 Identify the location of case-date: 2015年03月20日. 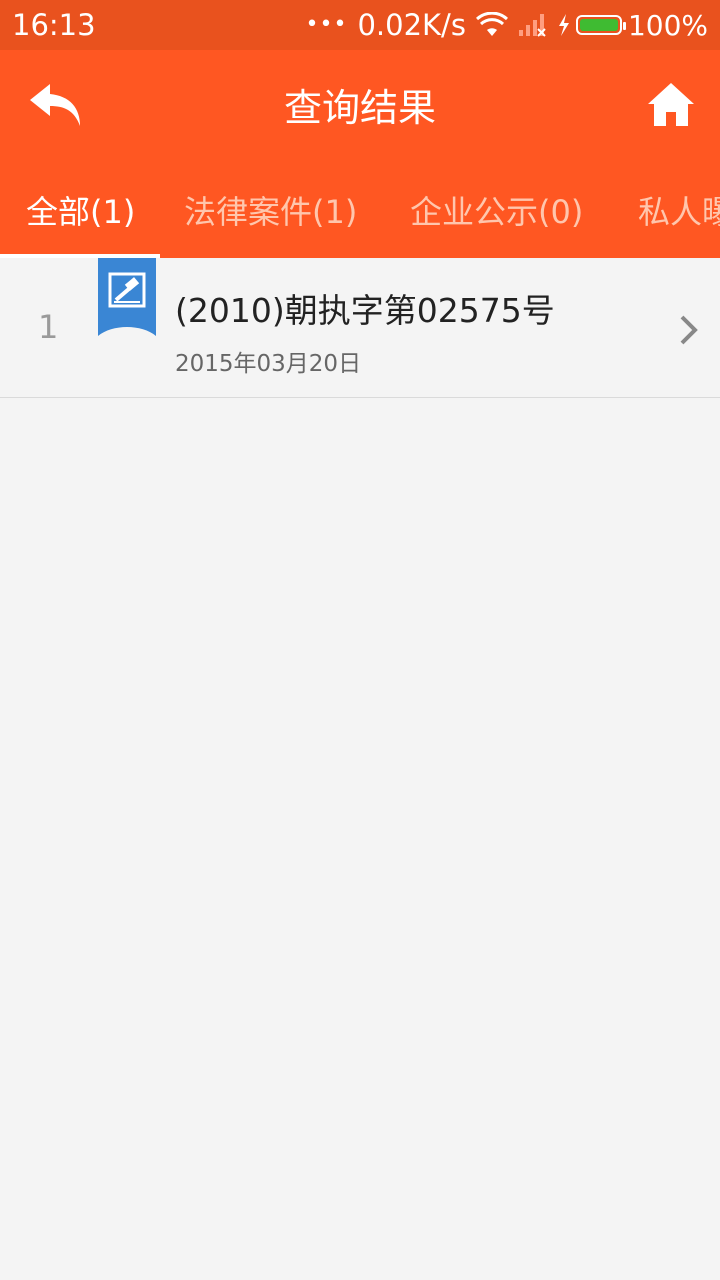
(268, 364).